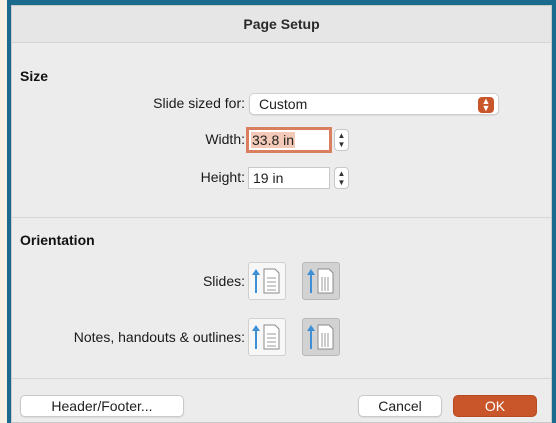  I want to click on cancel-button: Cancel, so click(400, 406).